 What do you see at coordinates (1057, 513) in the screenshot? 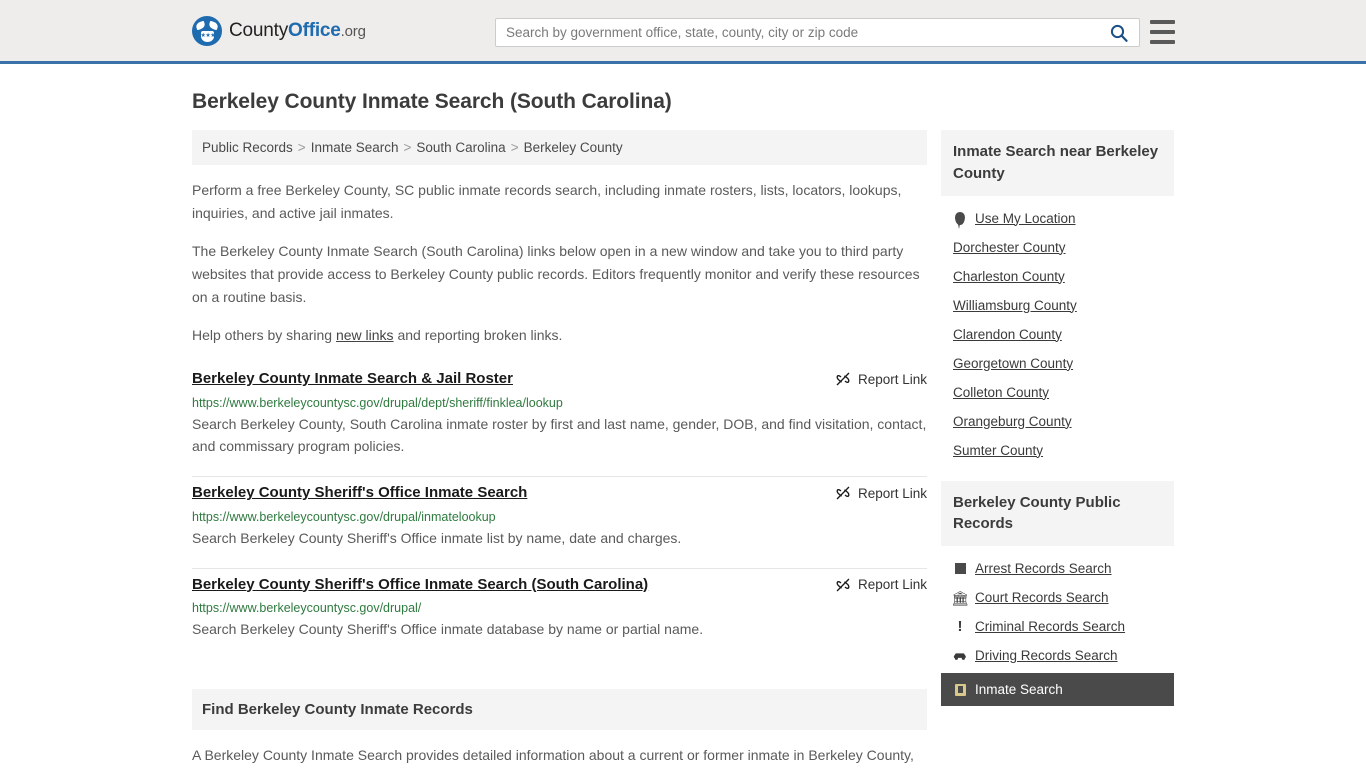
I see `sidebar-public-records-heading: Berkeley County Public Records` at bounding box center [1057, 513].